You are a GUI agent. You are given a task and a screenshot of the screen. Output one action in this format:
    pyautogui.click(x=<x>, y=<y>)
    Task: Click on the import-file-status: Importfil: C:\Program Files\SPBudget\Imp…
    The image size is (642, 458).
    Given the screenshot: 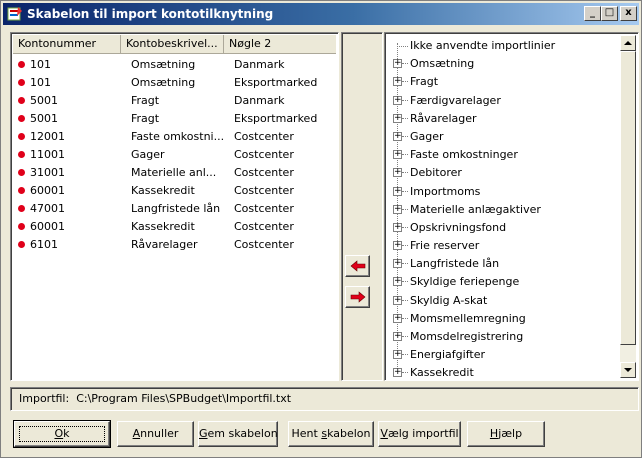 What is the action you would take?
    pyautogui.click(x=324, y=399)
    